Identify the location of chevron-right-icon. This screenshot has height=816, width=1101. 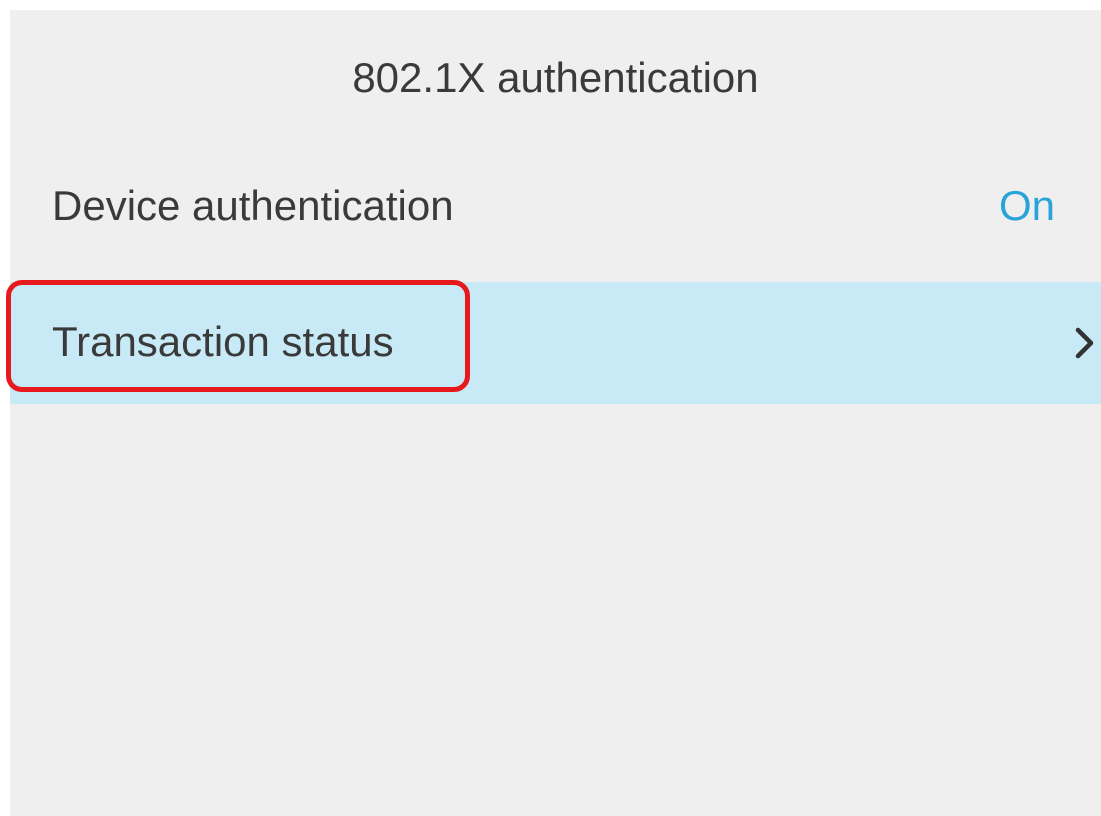
(1084, 343).